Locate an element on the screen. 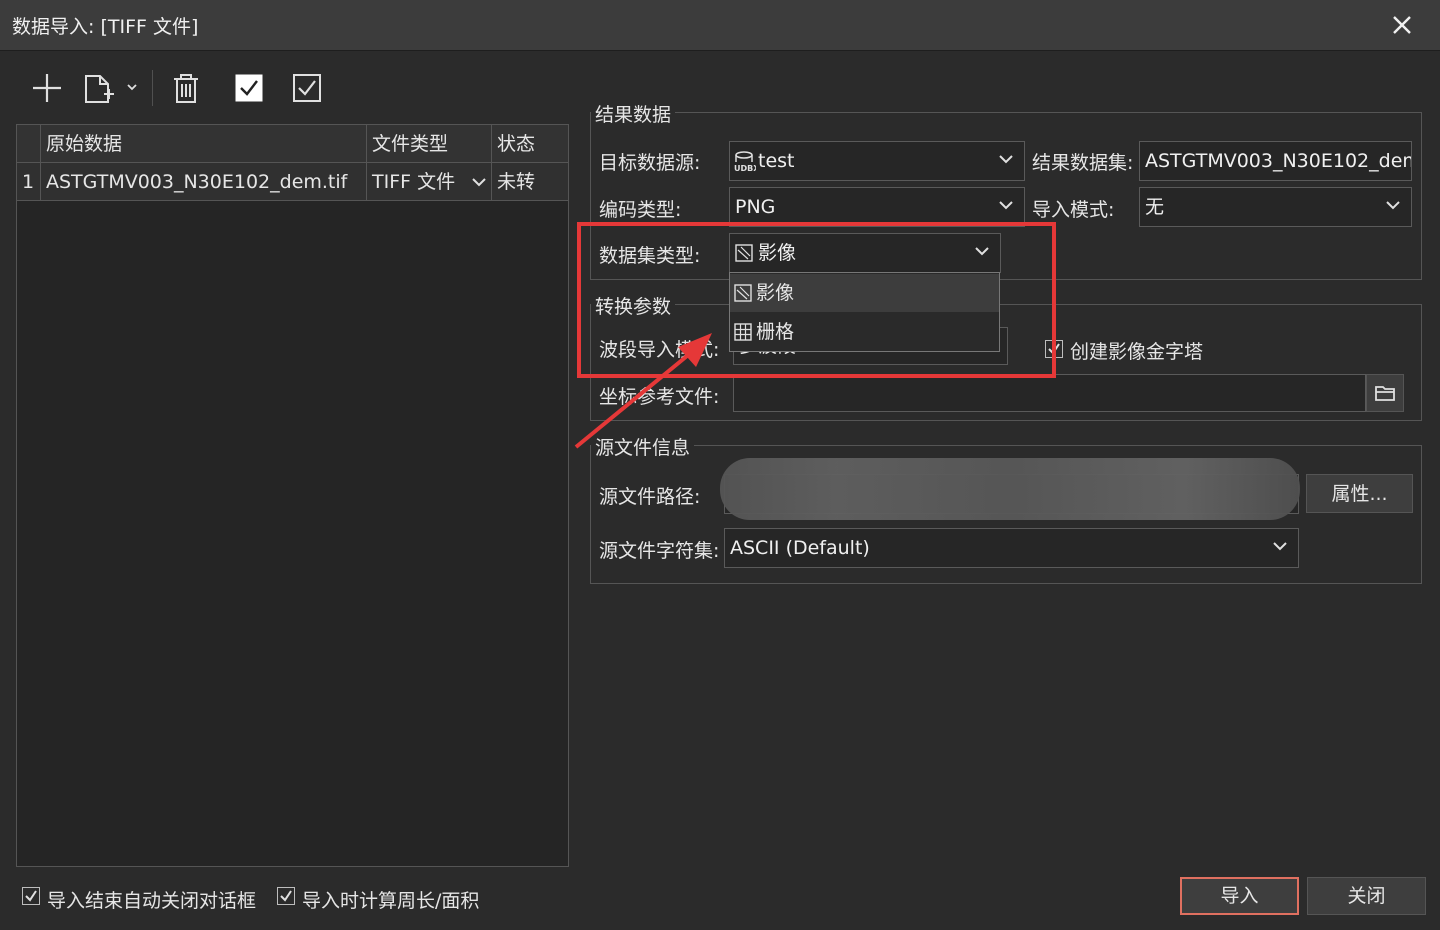 This screenshot has height=930, width=1440. dataset-type-dropdown: 影像 栅格 is located at coordinates (864, 312).